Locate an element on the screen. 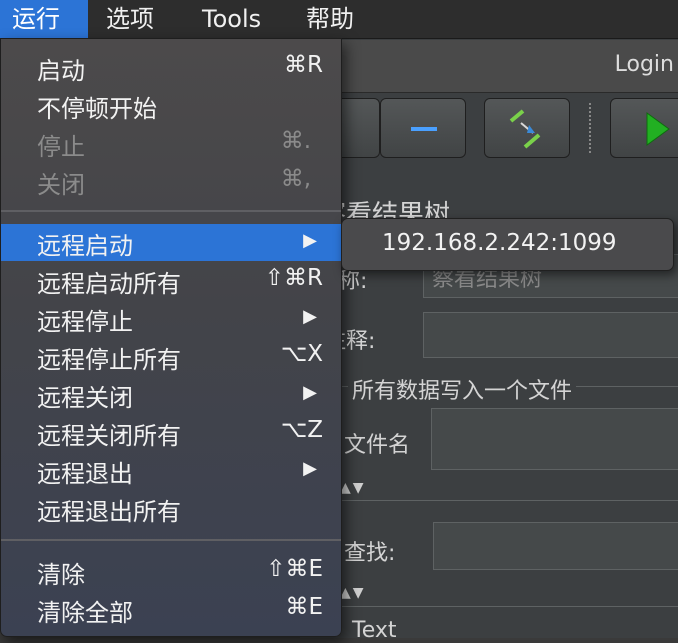 This screenshot has width=678, height=643. toolbar is located at coordinates (486, 128).